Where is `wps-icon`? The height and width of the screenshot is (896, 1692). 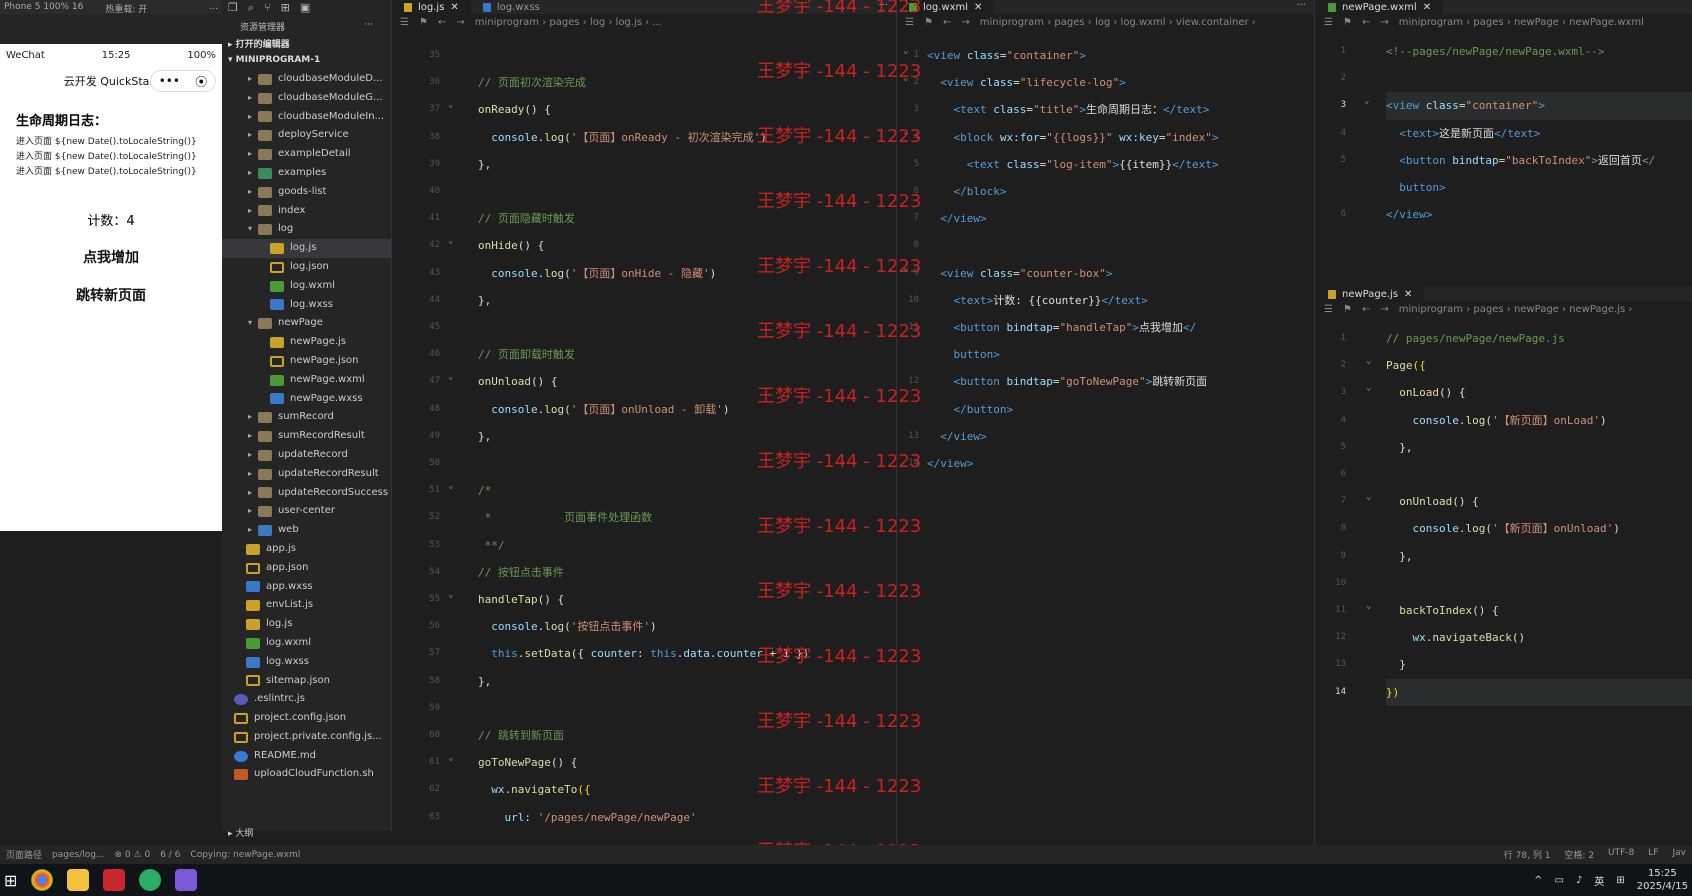
wps-icon is located at coordinates (114, 880).